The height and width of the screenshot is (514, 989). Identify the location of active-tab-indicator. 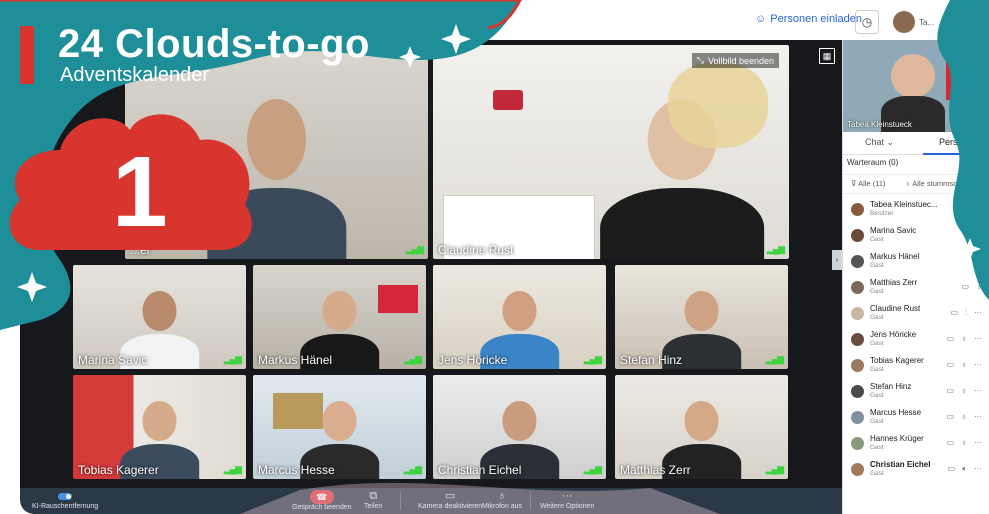
(954, 154).